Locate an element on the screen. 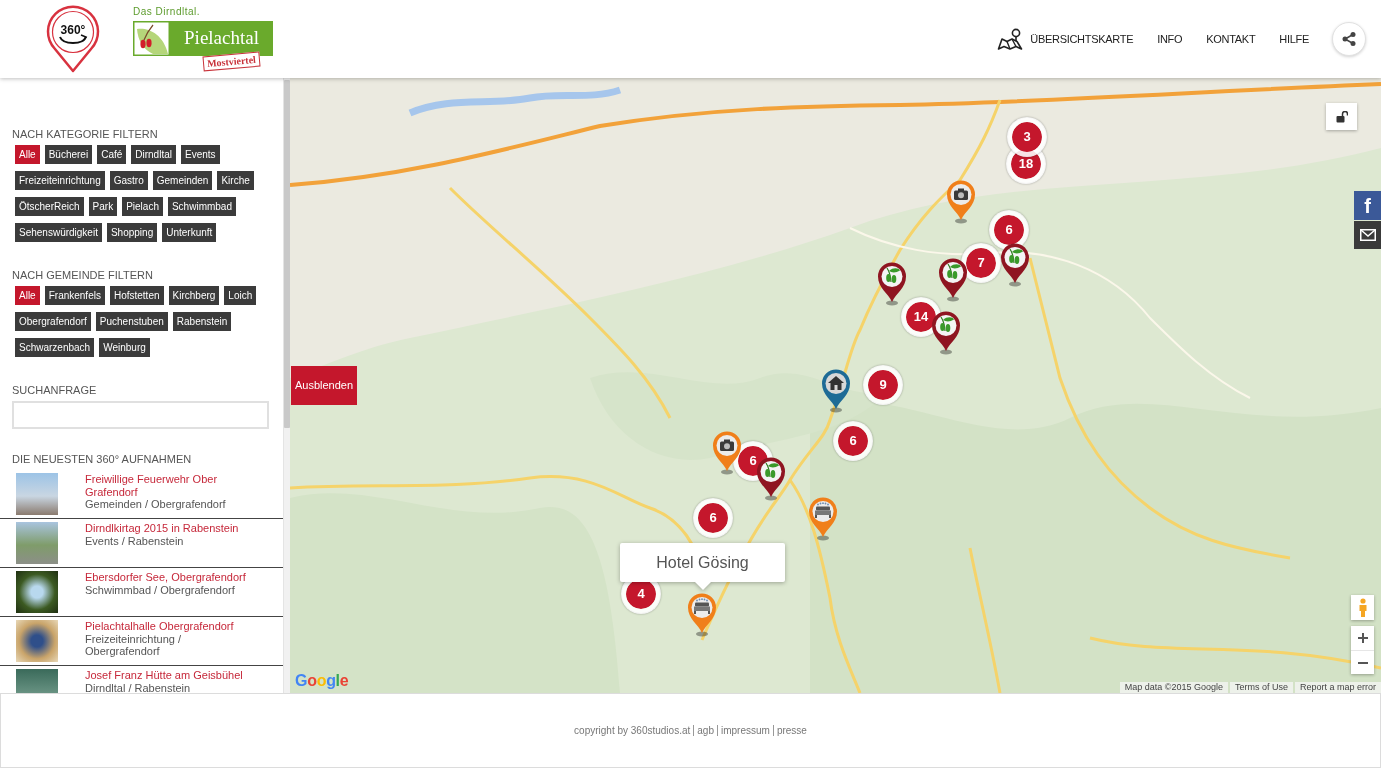  lock-button is located at coordinates (1341, 116).